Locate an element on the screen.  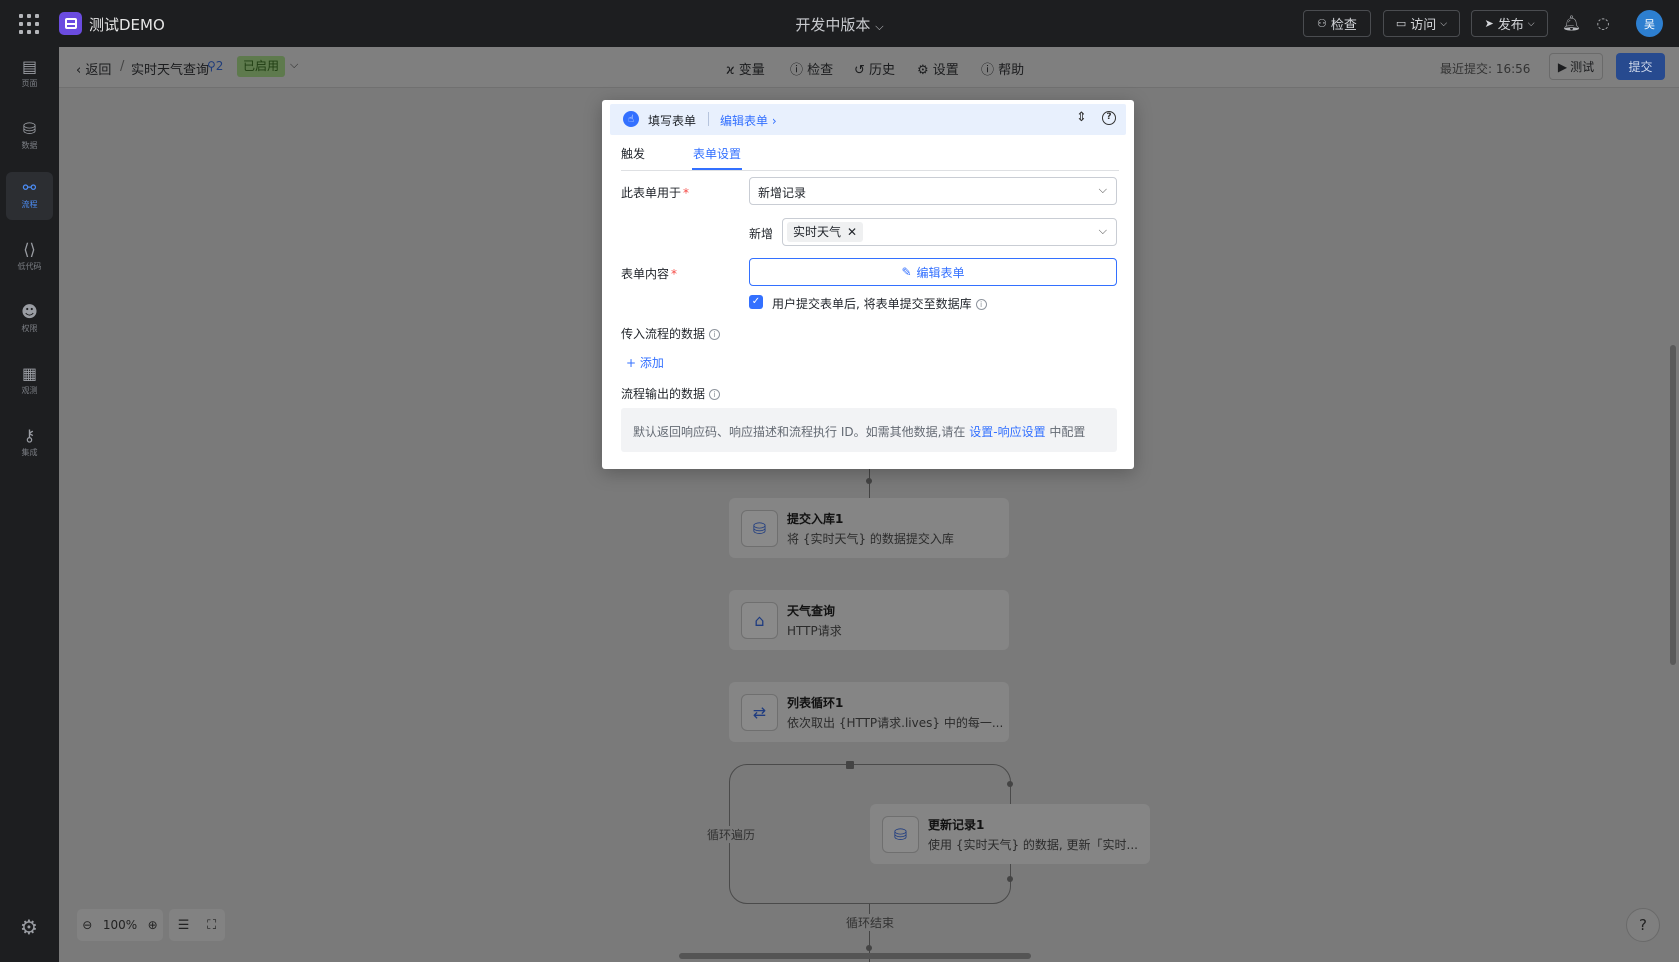
flow-node-submit: ⛁ 提交入库1 将 {实时天气} 的数据提交入库 is located at coordinates (869, 528).